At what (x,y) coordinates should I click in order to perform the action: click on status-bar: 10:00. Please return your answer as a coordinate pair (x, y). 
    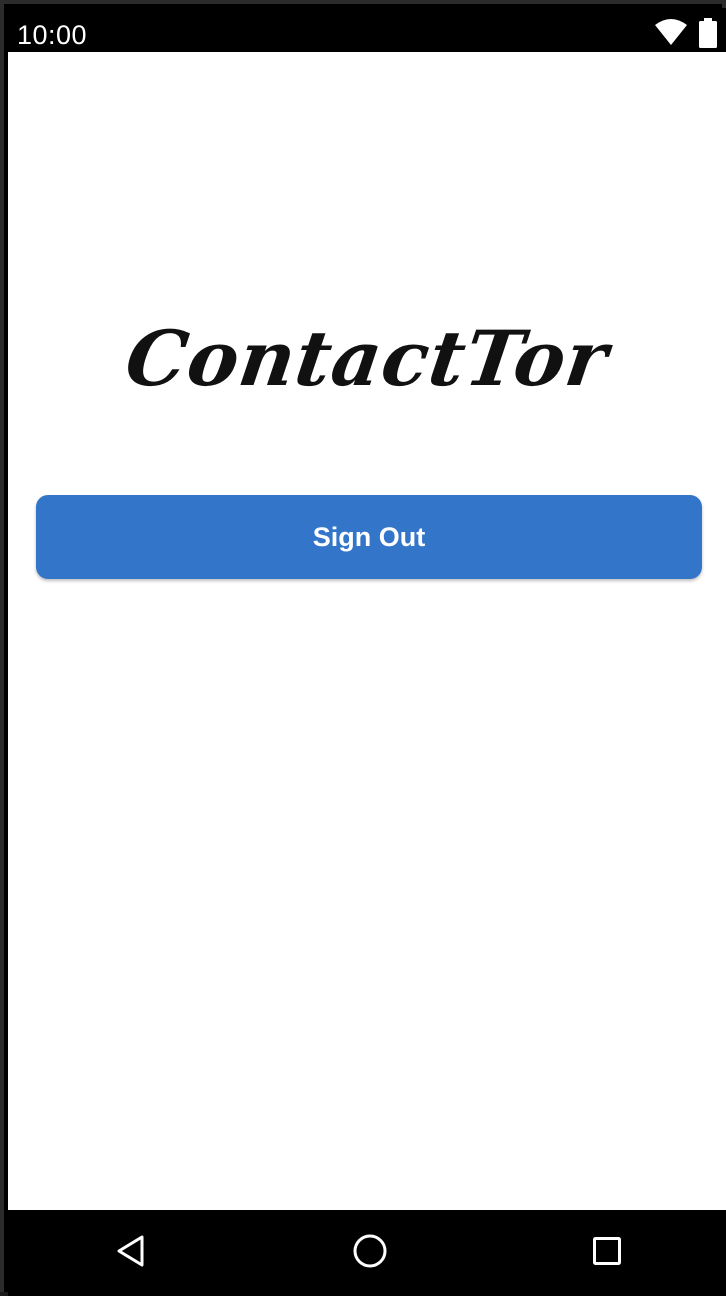
    Looking at the image, I should click on (367, 30).